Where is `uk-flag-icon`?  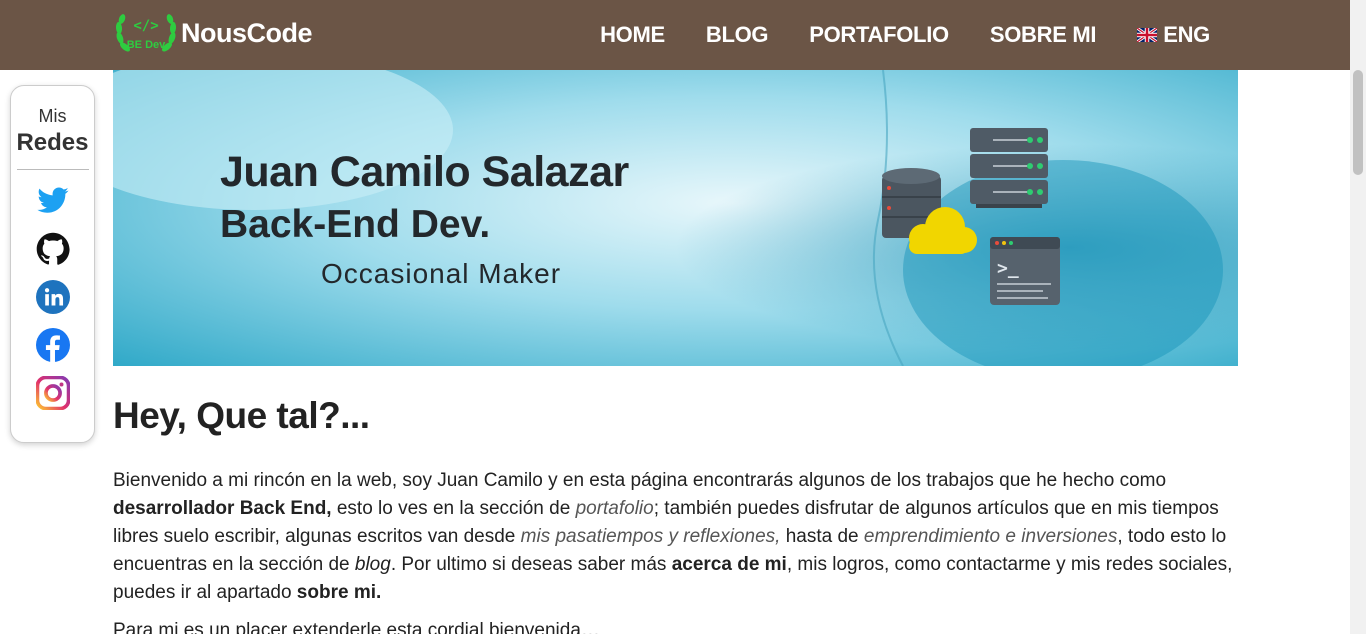
uk-flag-icon is located at coordinates (1147, 35).